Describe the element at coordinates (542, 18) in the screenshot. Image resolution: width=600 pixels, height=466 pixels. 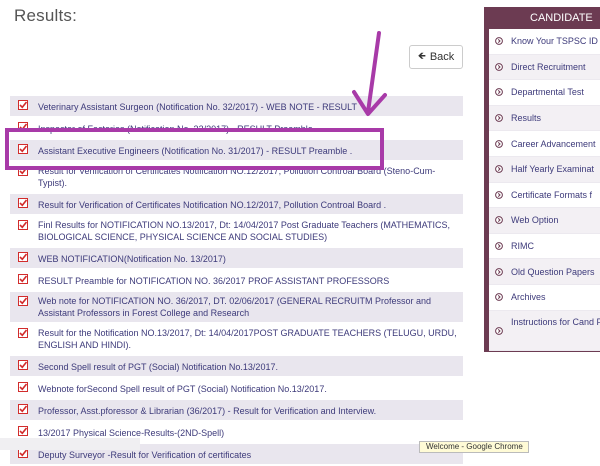
I see `sidebar-heading: CANDIDATE` at that location.